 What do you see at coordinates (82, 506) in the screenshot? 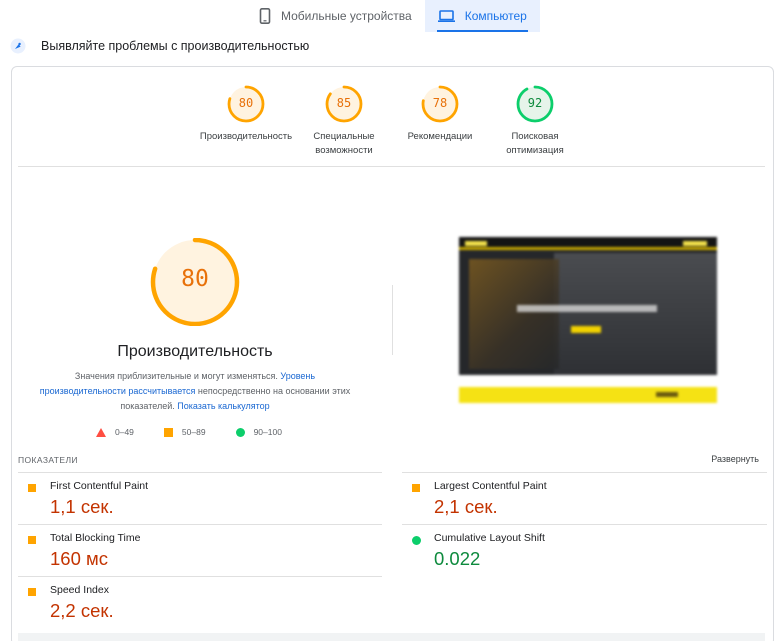
I see `metric-value: 1,1 сек.` at bounding box center [82, 506].